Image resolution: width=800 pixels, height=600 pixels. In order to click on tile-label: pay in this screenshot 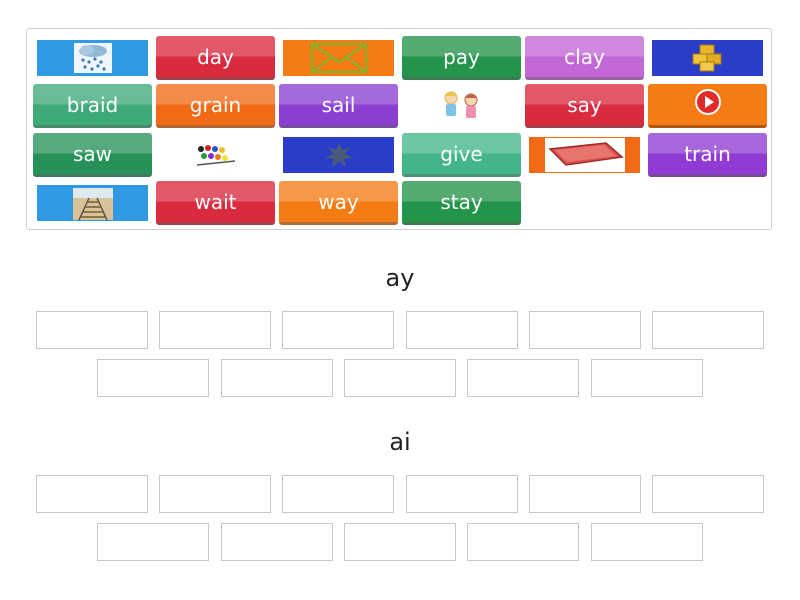, I will do `click(461, 56)`.